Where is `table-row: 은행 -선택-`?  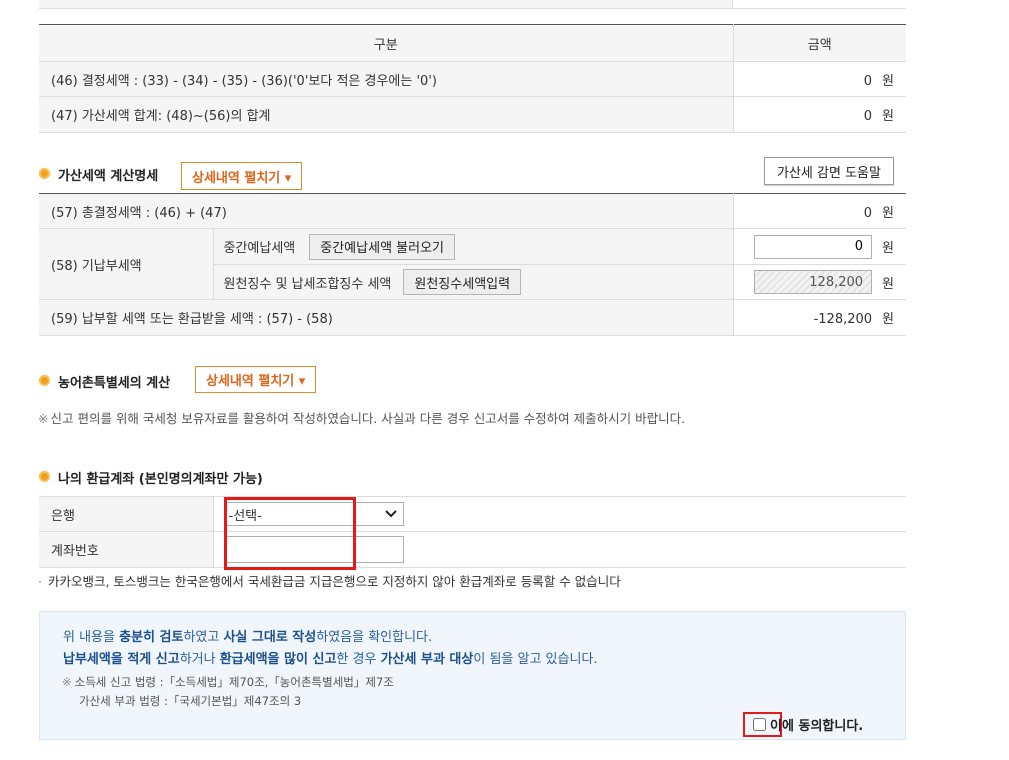
table-row: 은행 -선택- is located at coordinates (472, 514).